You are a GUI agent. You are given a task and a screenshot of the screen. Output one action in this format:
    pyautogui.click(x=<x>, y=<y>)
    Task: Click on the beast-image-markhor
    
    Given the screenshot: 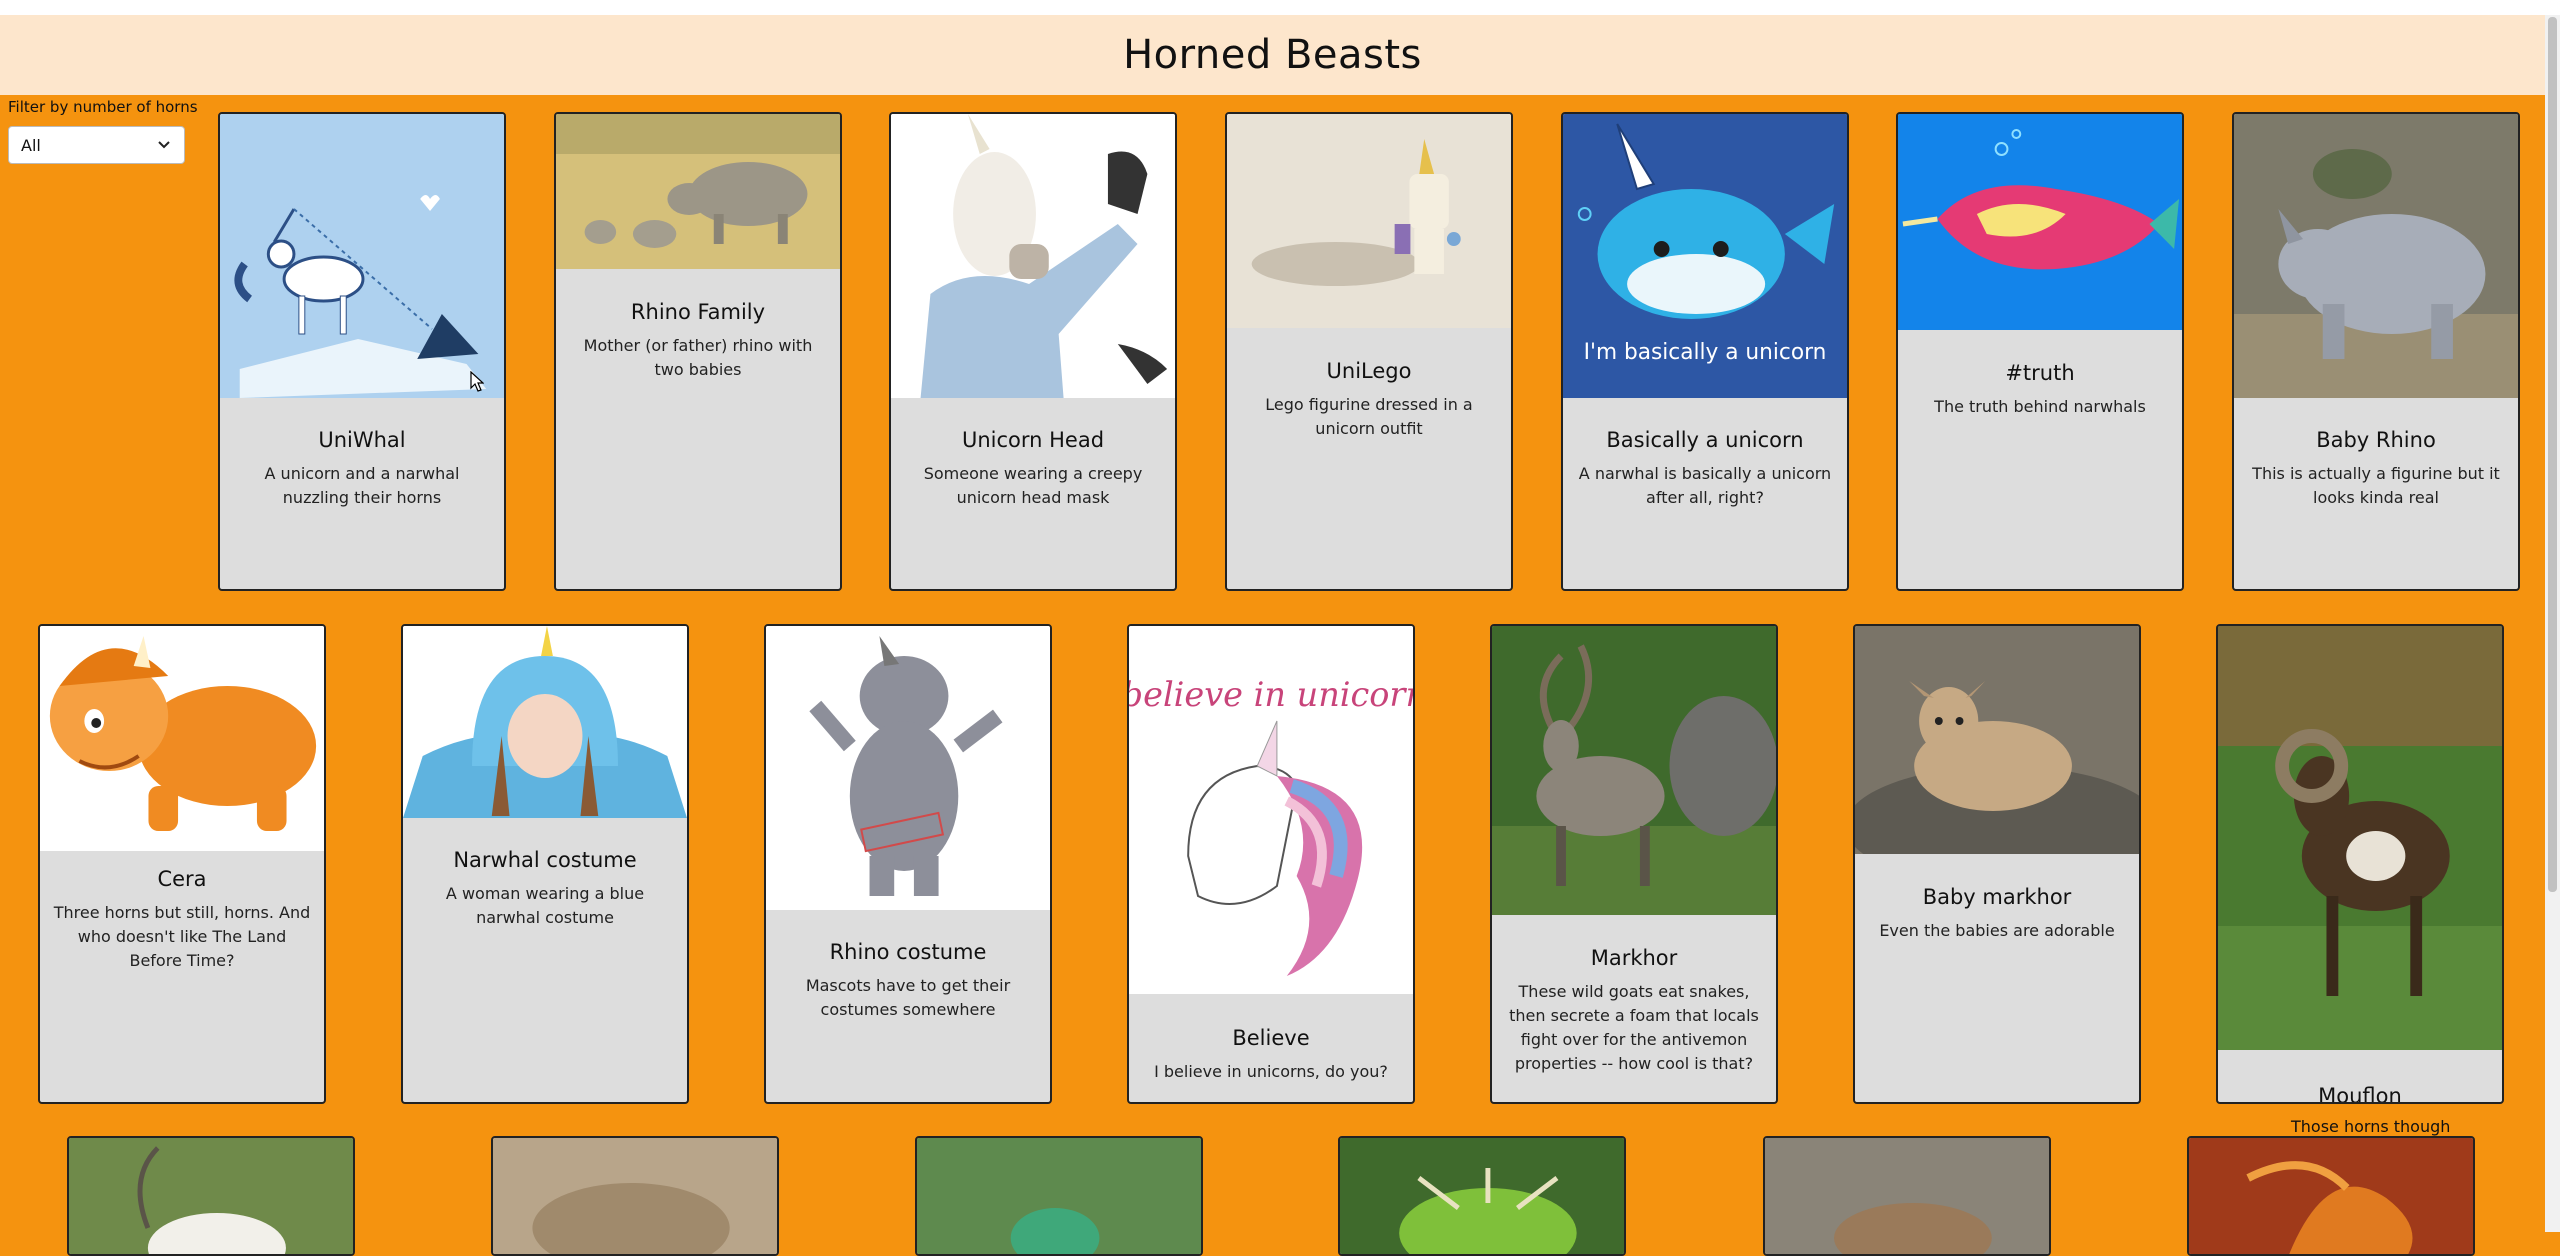 What is the action you would take?
    pyautogui.click(x=1634, y=770)
    